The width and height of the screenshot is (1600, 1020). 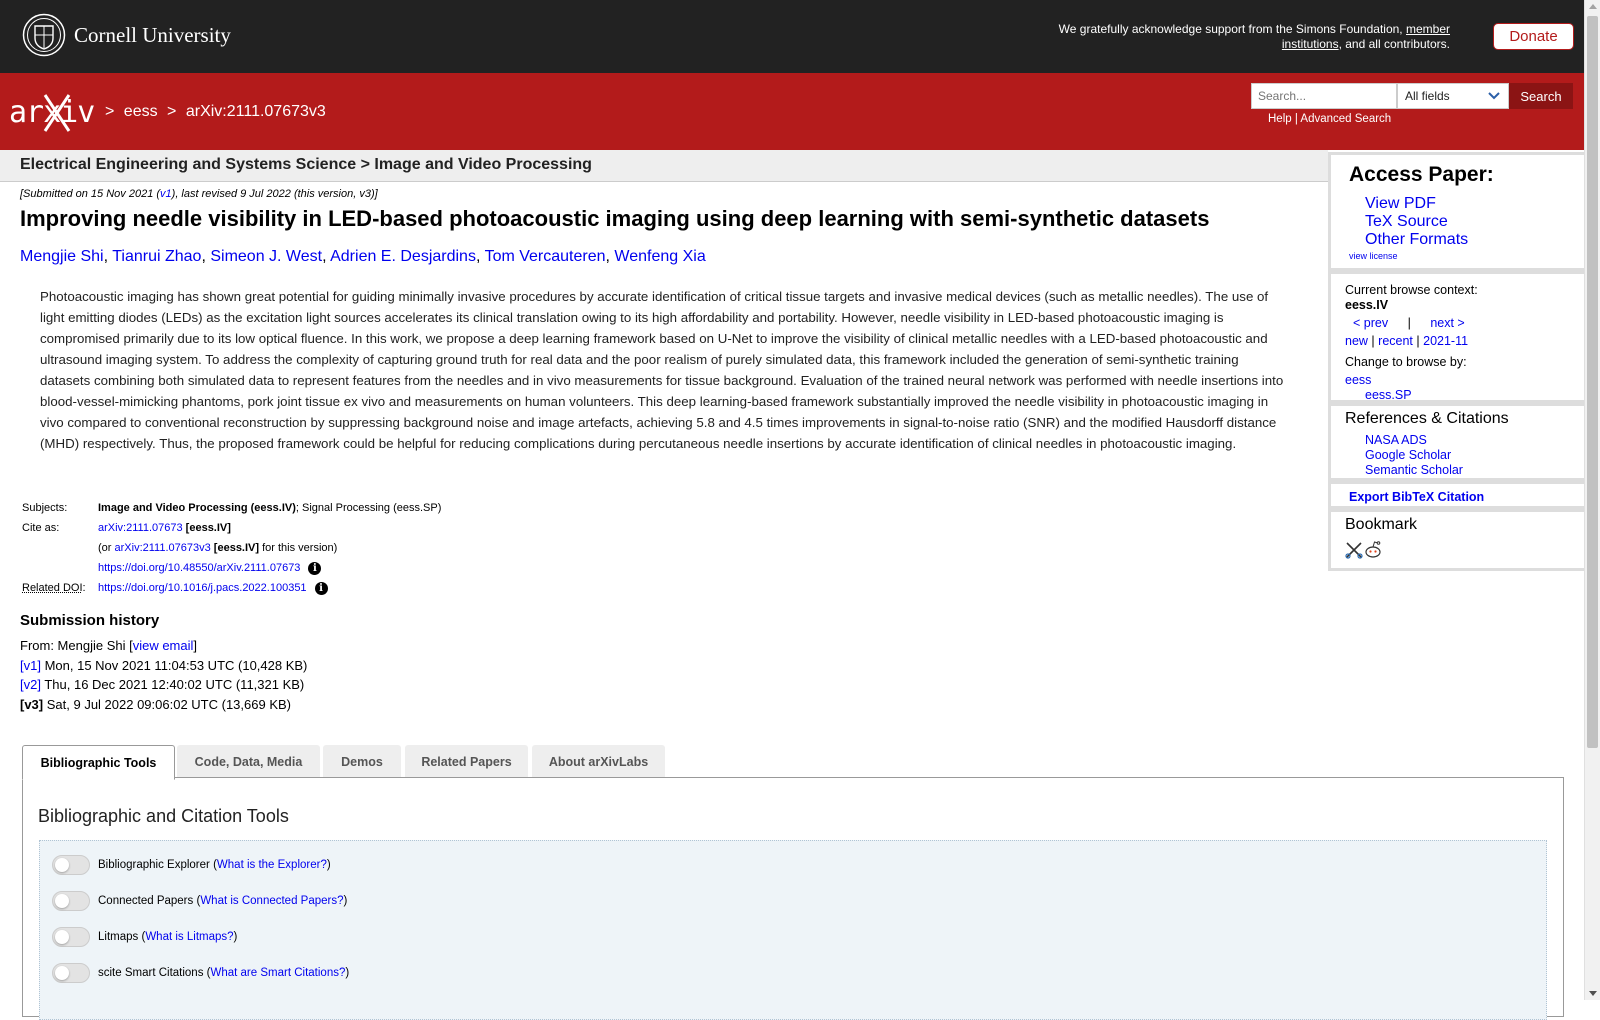 What do you see at coordinates (71, 937) in the screenshot?
I see `litmaps-toggle` at bounding box center [71, 937].